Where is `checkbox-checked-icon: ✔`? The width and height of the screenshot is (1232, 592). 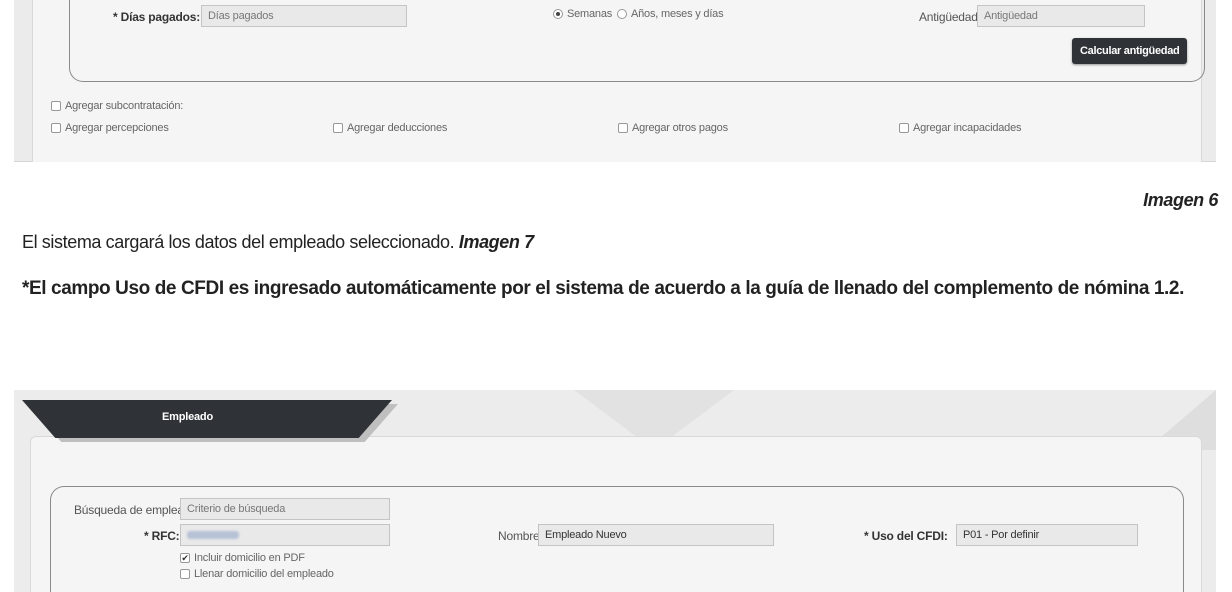 checkbox-checked-icon: ✔ is located at coordinates (185, 558).